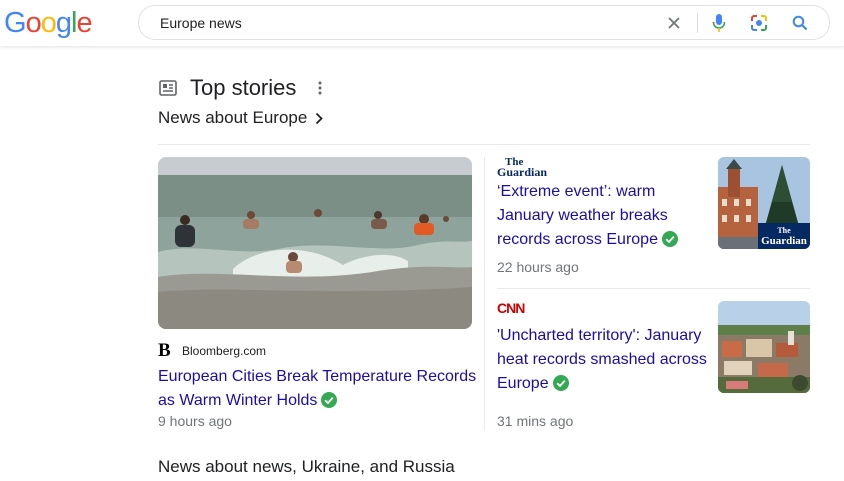 The image size is (844, 481). What do you see at coordinates (306, 467) in the screenshot?
I see `section-heading: News about news, Ukraine, and Russia` at bounding box center [306, 467].